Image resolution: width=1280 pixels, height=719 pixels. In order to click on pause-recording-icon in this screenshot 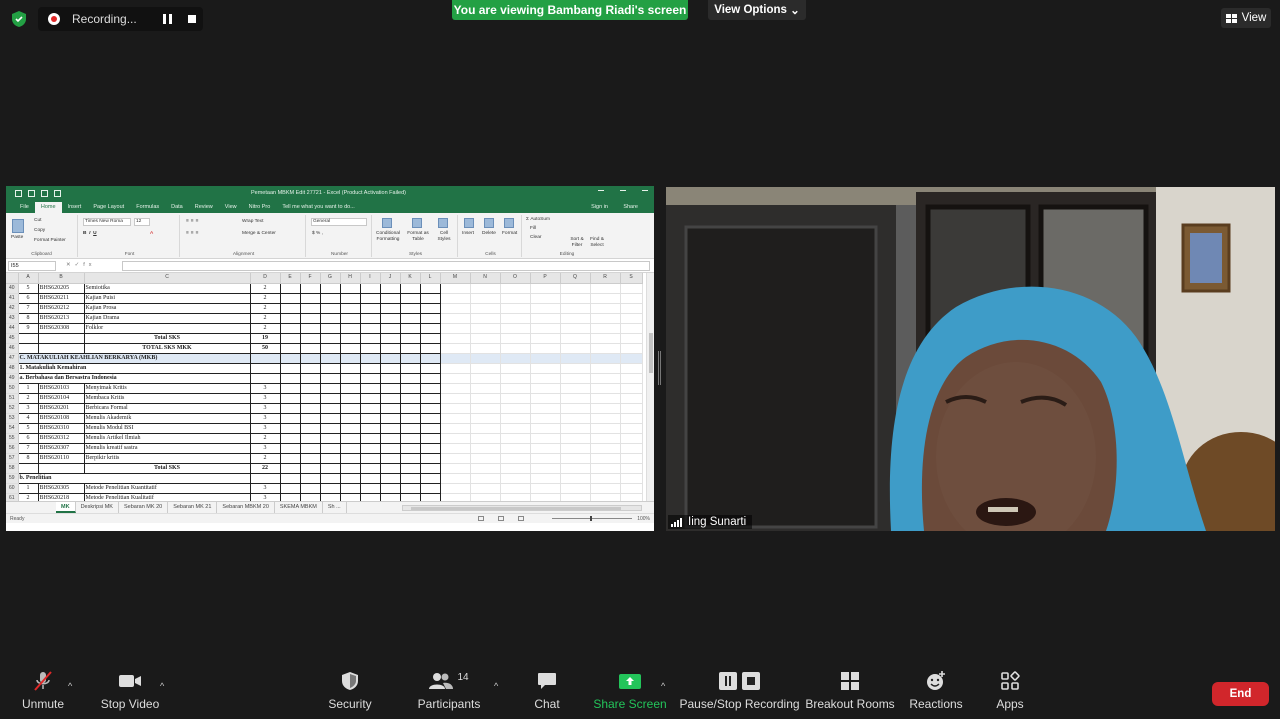, I will do `click(167, 19)`.